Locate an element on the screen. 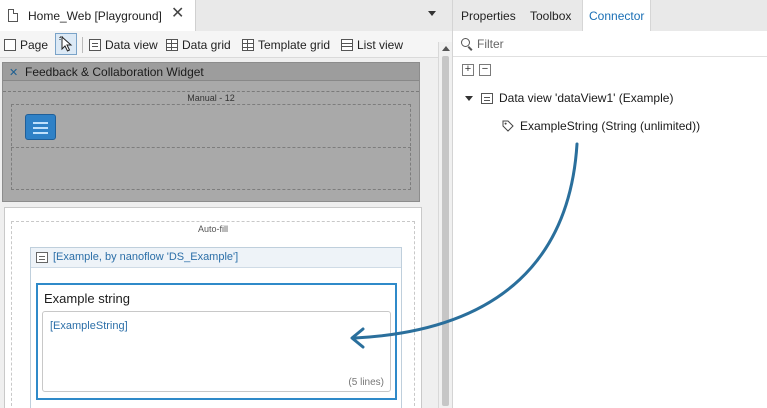  list-view-button: List view is located at coordinates (372, 45).